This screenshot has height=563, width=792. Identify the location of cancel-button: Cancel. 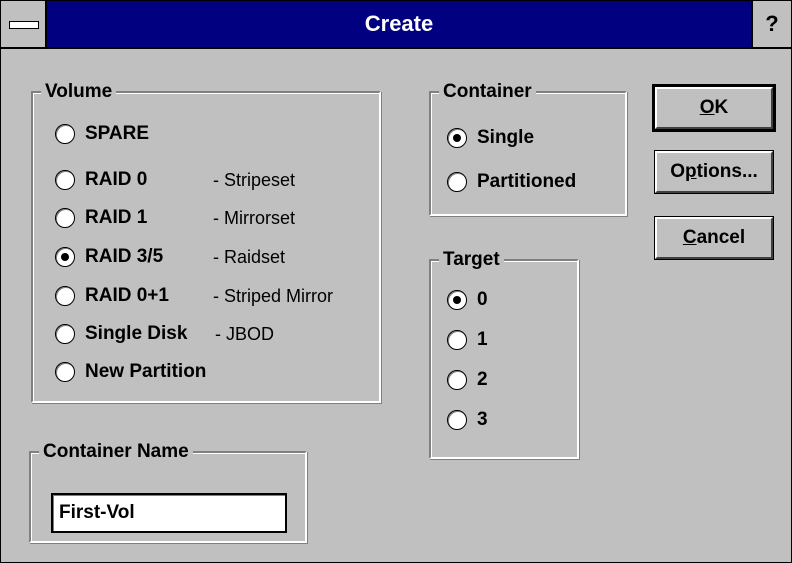
(714, 238).